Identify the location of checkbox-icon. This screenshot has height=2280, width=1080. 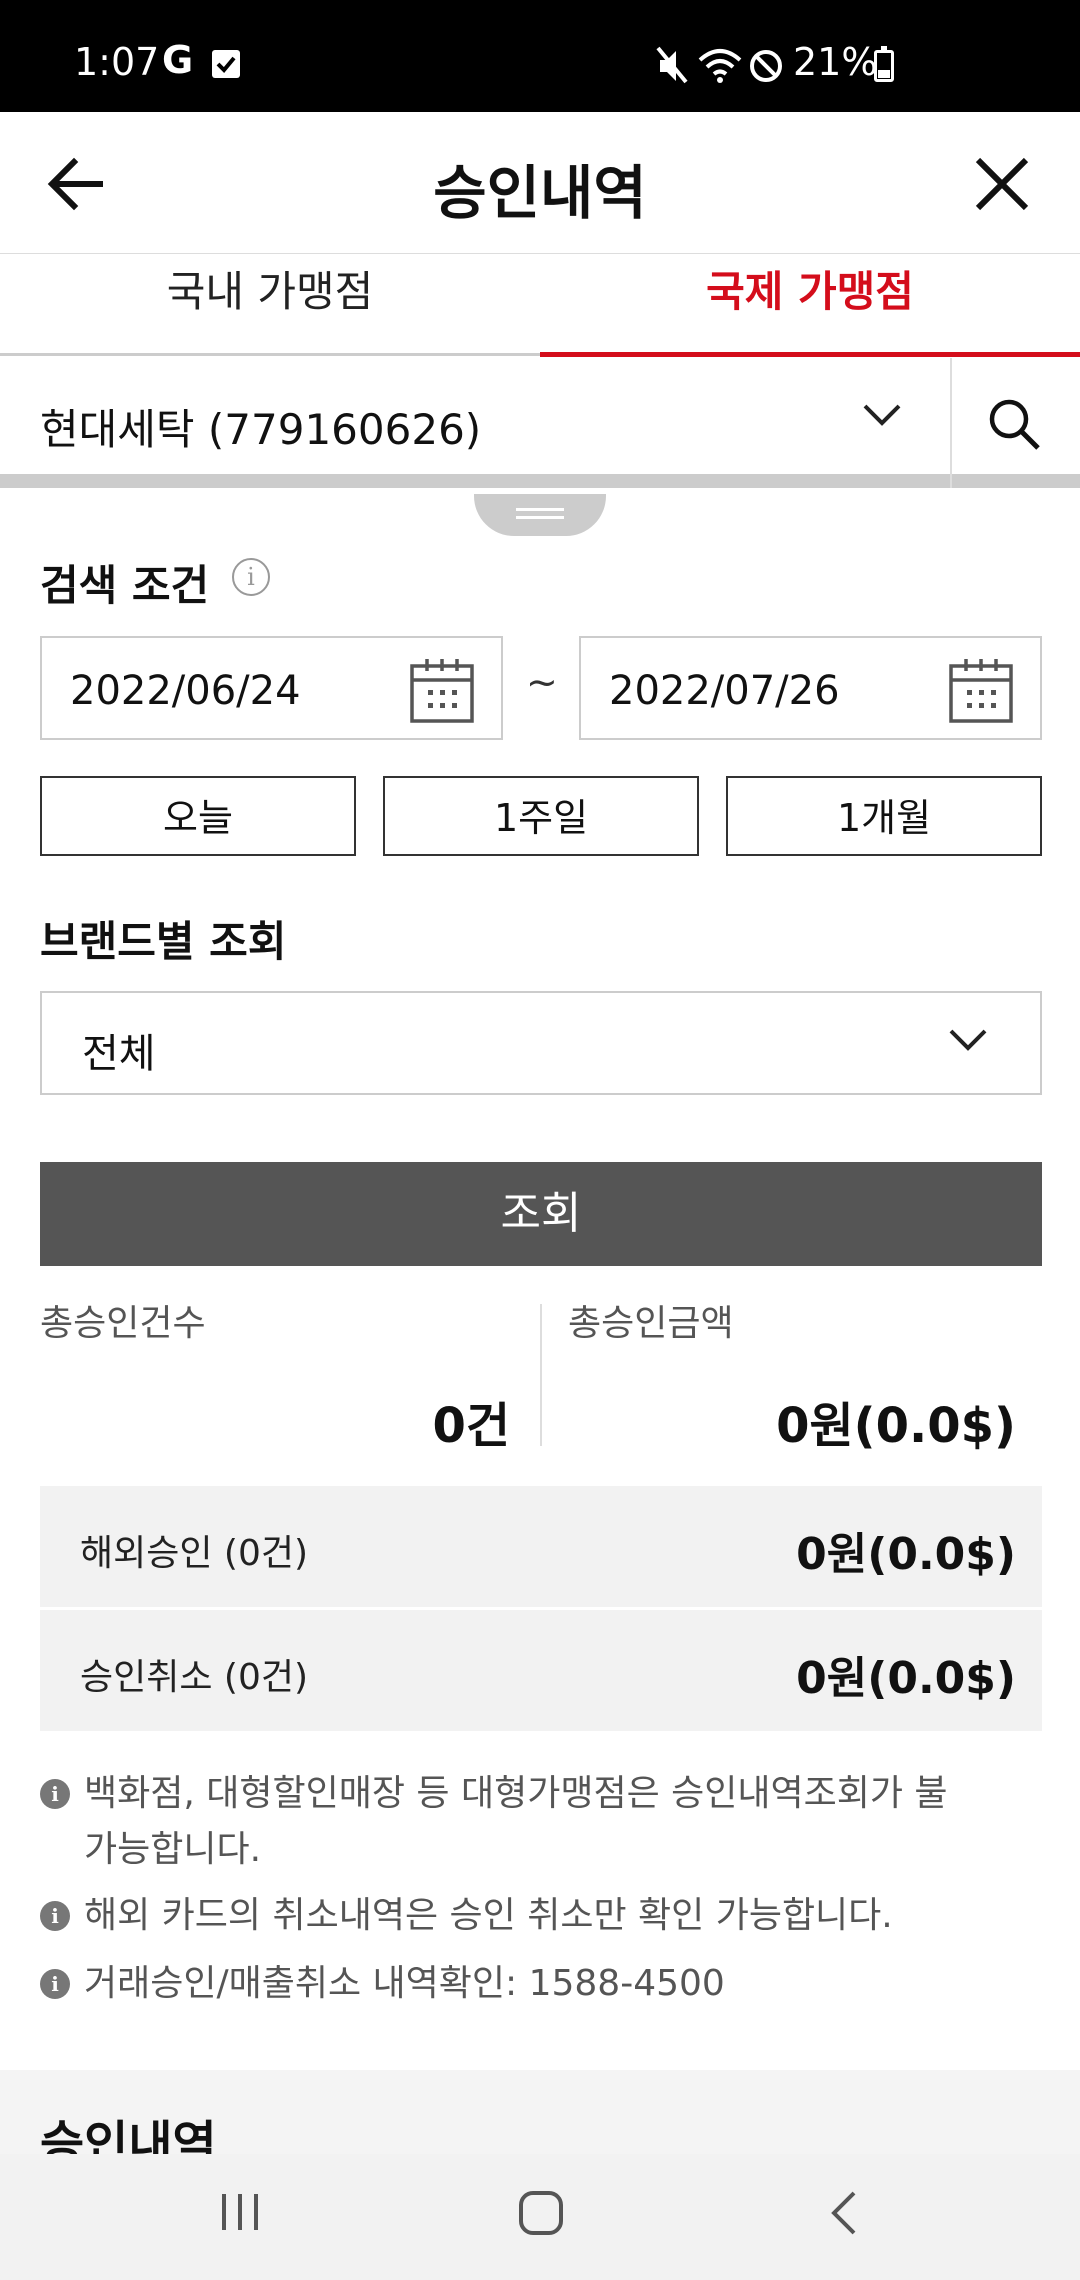
(226, 64).